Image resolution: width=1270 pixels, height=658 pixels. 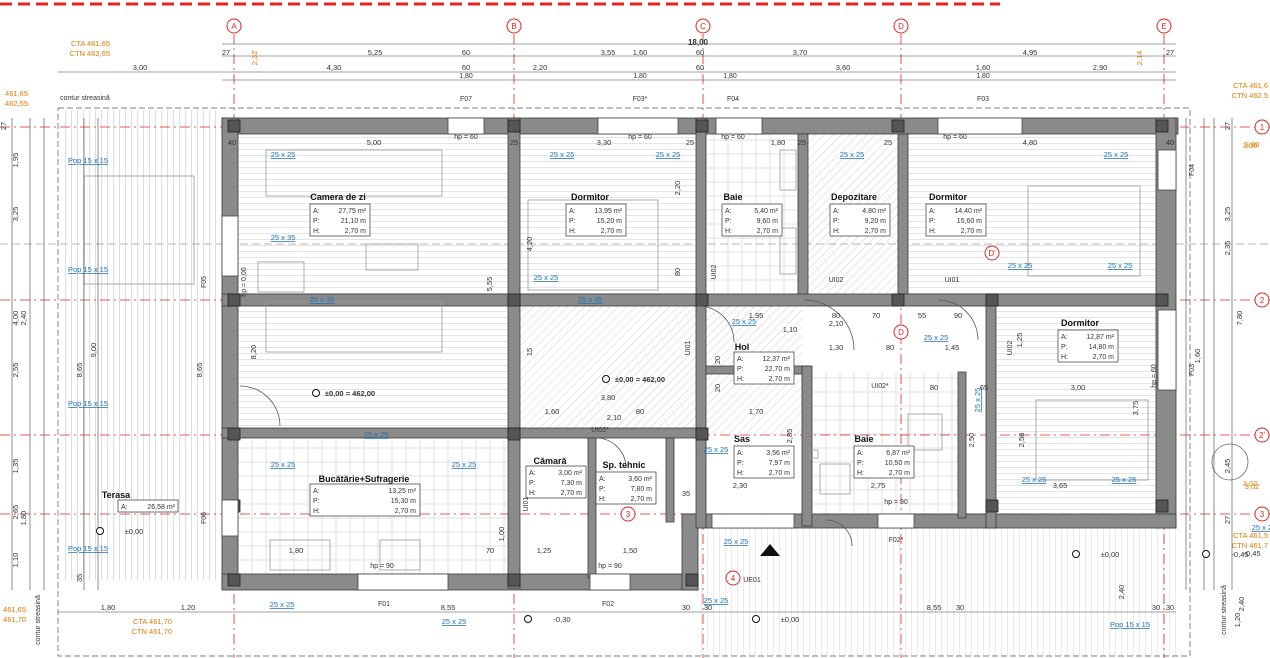 I want to click on dimension-text: 1,95, so click(x=15, y=160).